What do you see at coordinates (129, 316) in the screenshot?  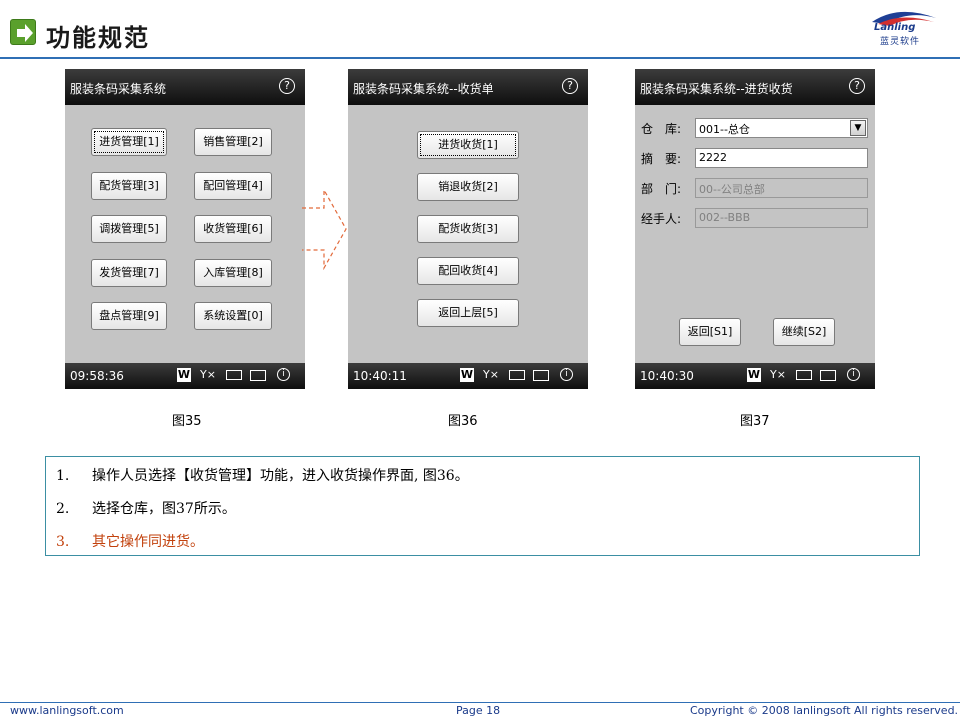 I see `menu-button-inventory: 盘点管理[9]` at bounding box center [129, 316].